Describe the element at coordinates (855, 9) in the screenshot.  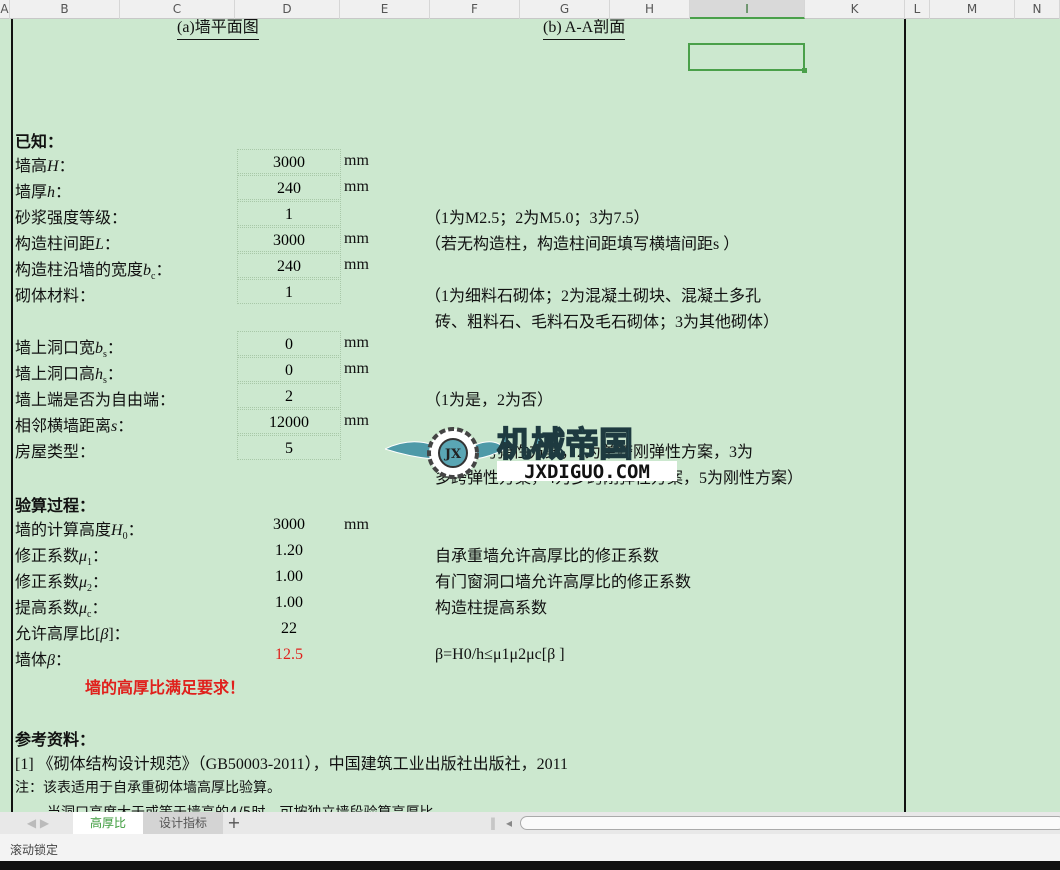
I see `column-header-K: K` at that location.